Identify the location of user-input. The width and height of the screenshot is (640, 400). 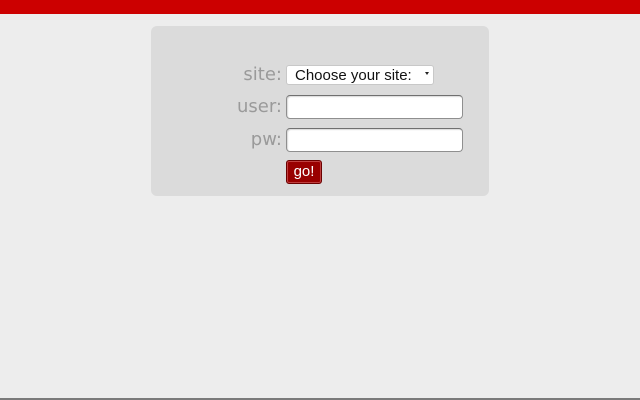
(374, 107).